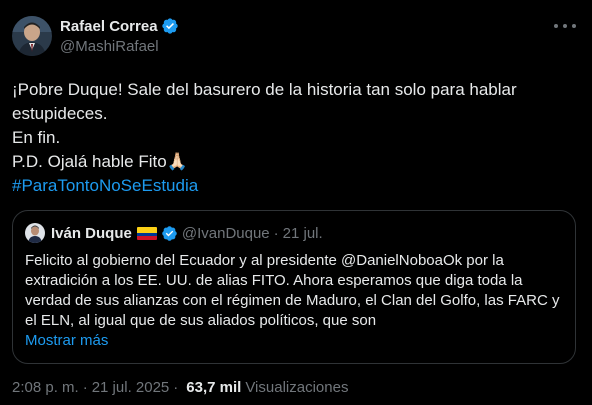  I want to click on quoted-avatar, so click(35, 233).